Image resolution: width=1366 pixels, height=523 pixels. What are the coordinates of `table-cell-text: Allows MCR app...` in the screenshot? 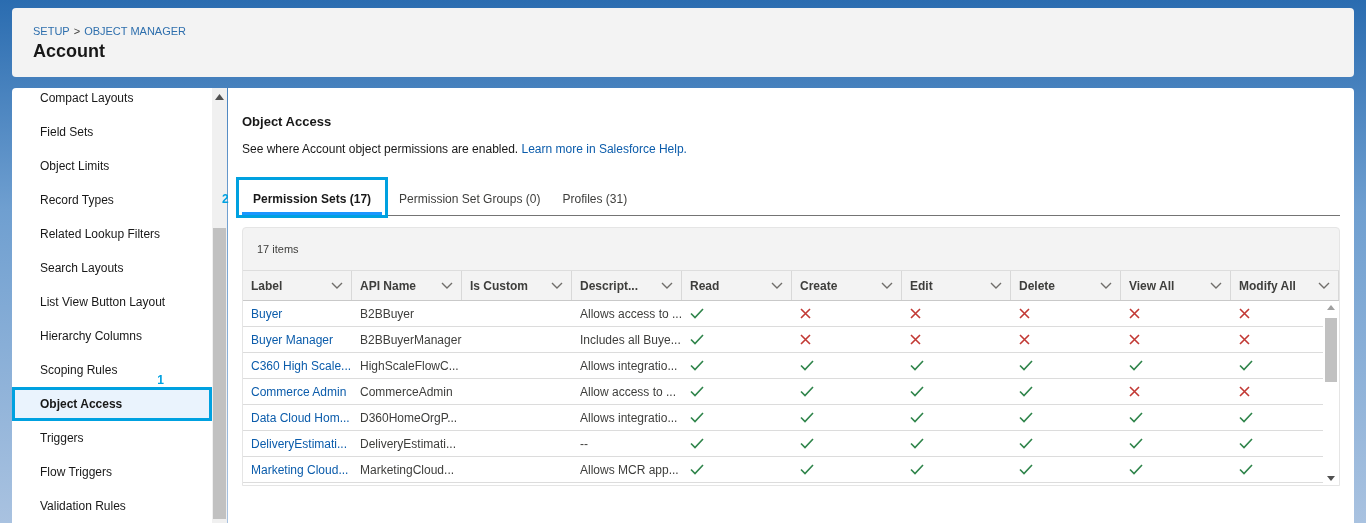 It's located at (629, 470).